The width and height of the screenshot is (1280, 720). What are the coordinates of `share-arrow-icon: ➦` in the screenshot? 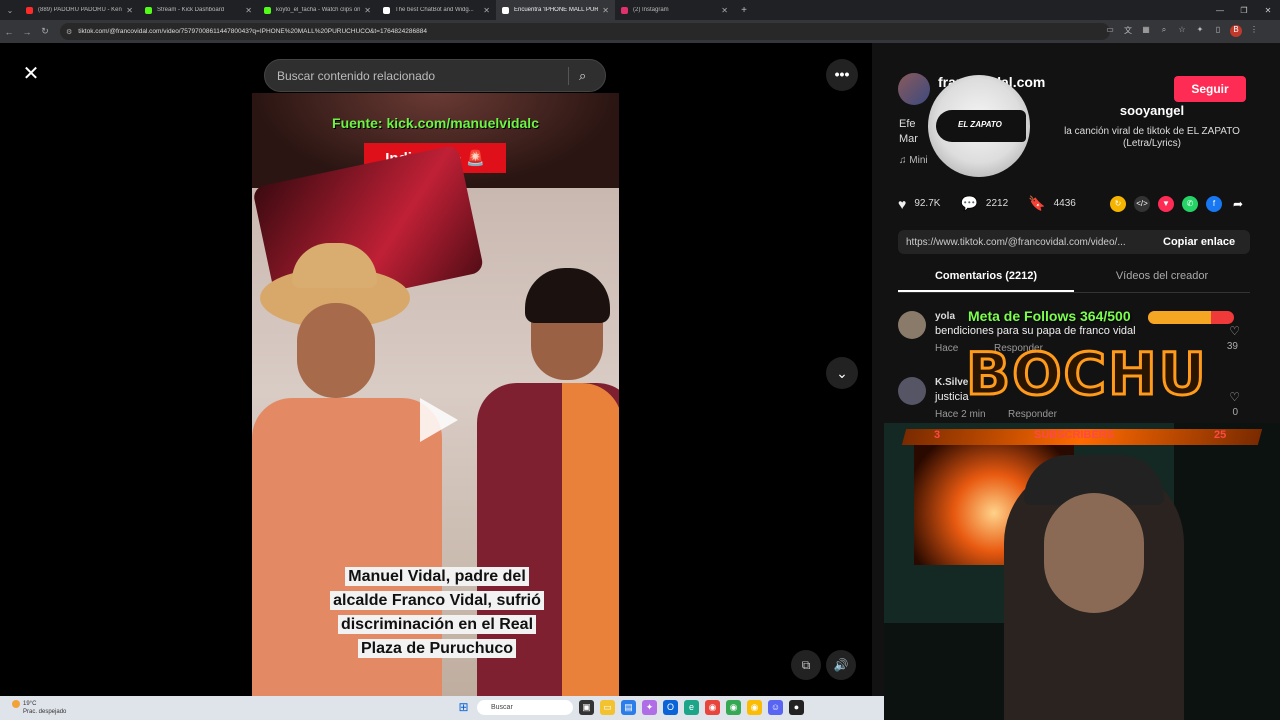 It's located at (1238, 204).